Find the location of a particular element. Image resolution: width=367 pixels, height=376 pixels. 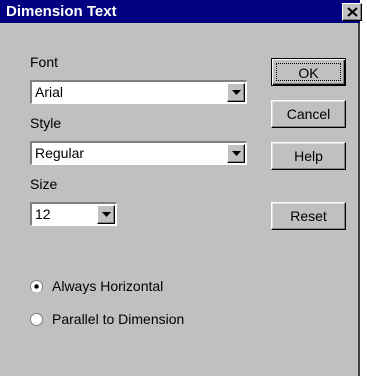

radio-selected-icon is located at coordinates (36, 286).